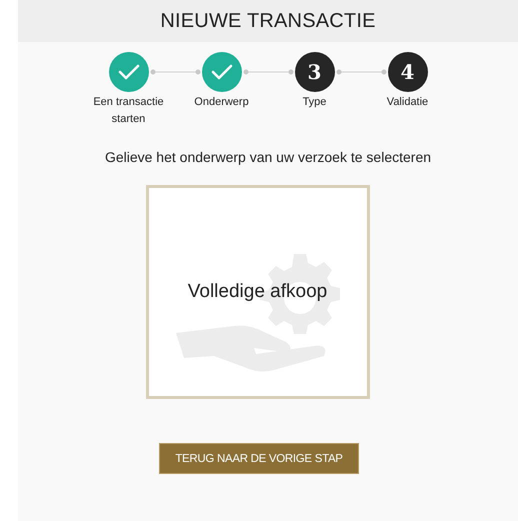 This screenshot has height=521, width=518. What do you see at coordinates (408, 72) in the screenshot?
I see `step-number: 4` at bounding box center [408, 72].